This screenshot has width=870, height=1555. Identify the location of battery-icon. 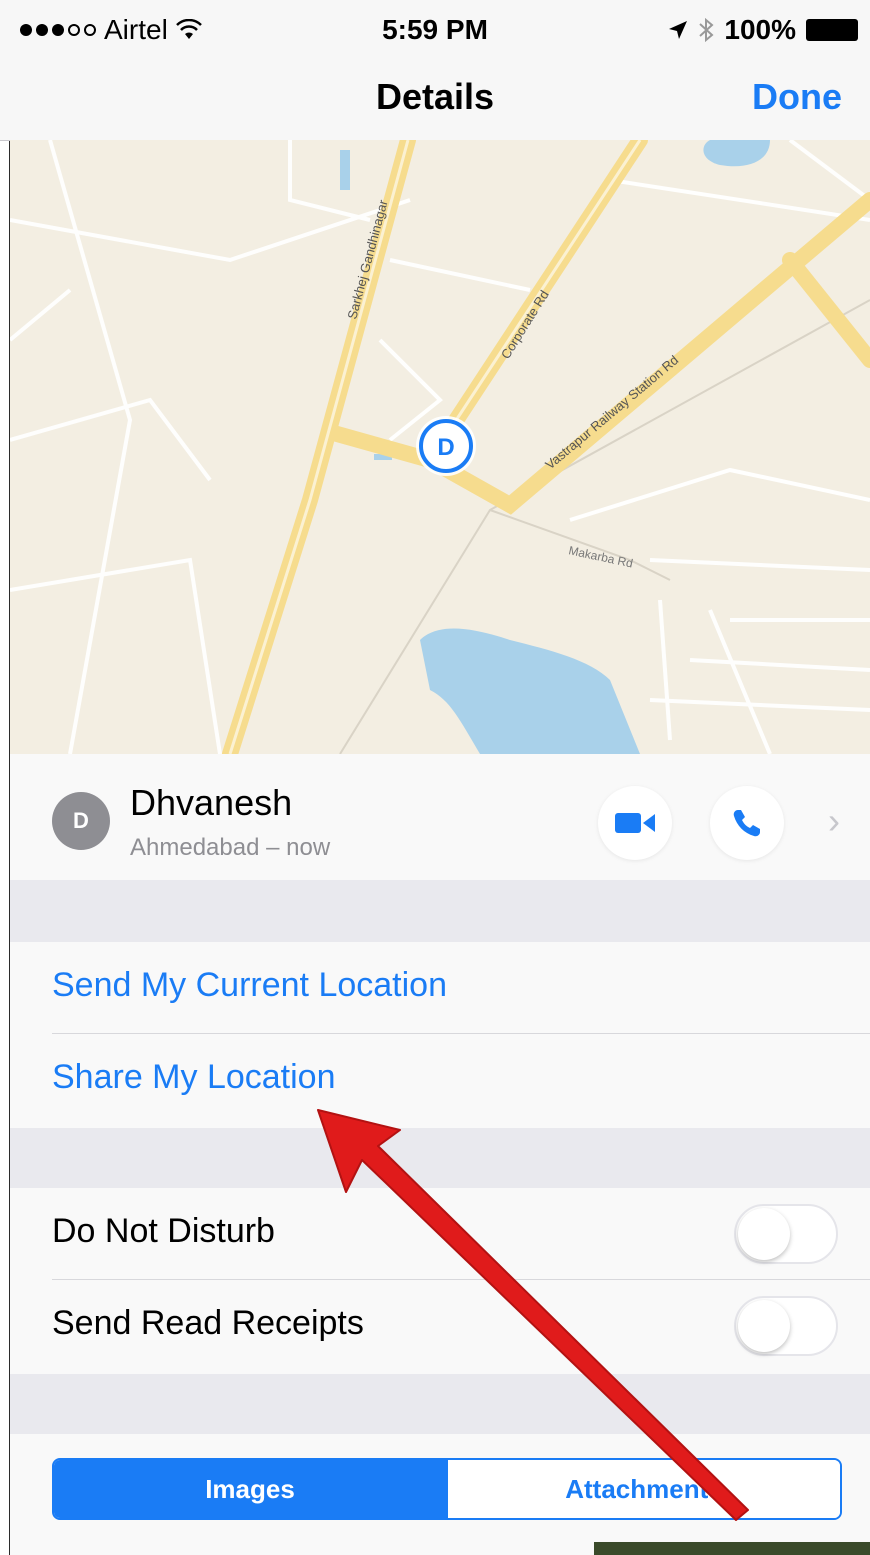
(832, 30).